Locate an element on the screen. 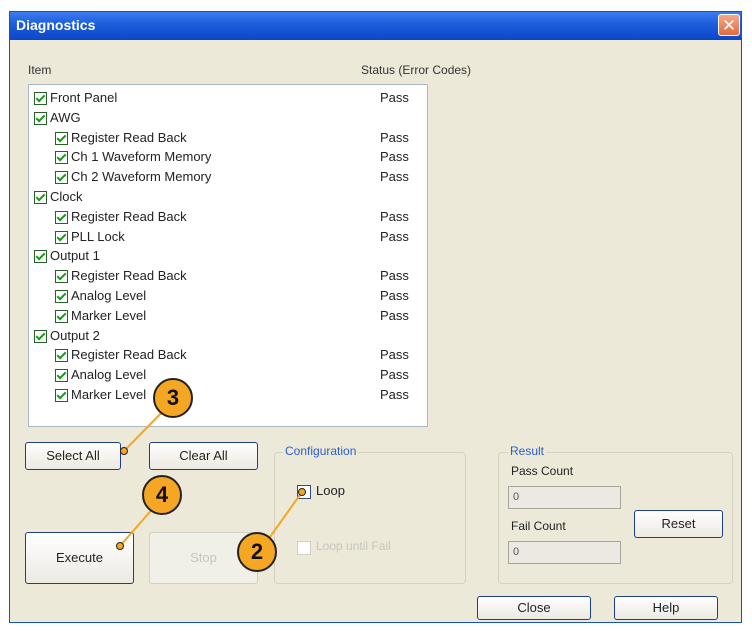 The image size is (752, 631). callout-2: 2 is located at coordinates (257, 552).